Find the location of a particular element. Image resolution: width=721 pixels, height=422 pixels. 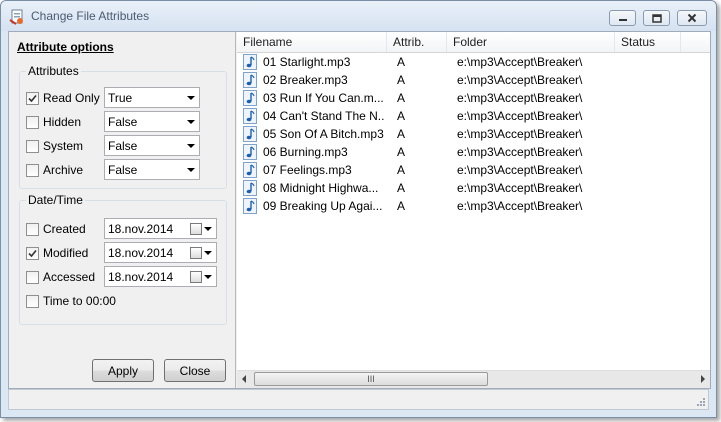

accessed-date-value: 18.nov.2014 is located at coordinates (141, 277).